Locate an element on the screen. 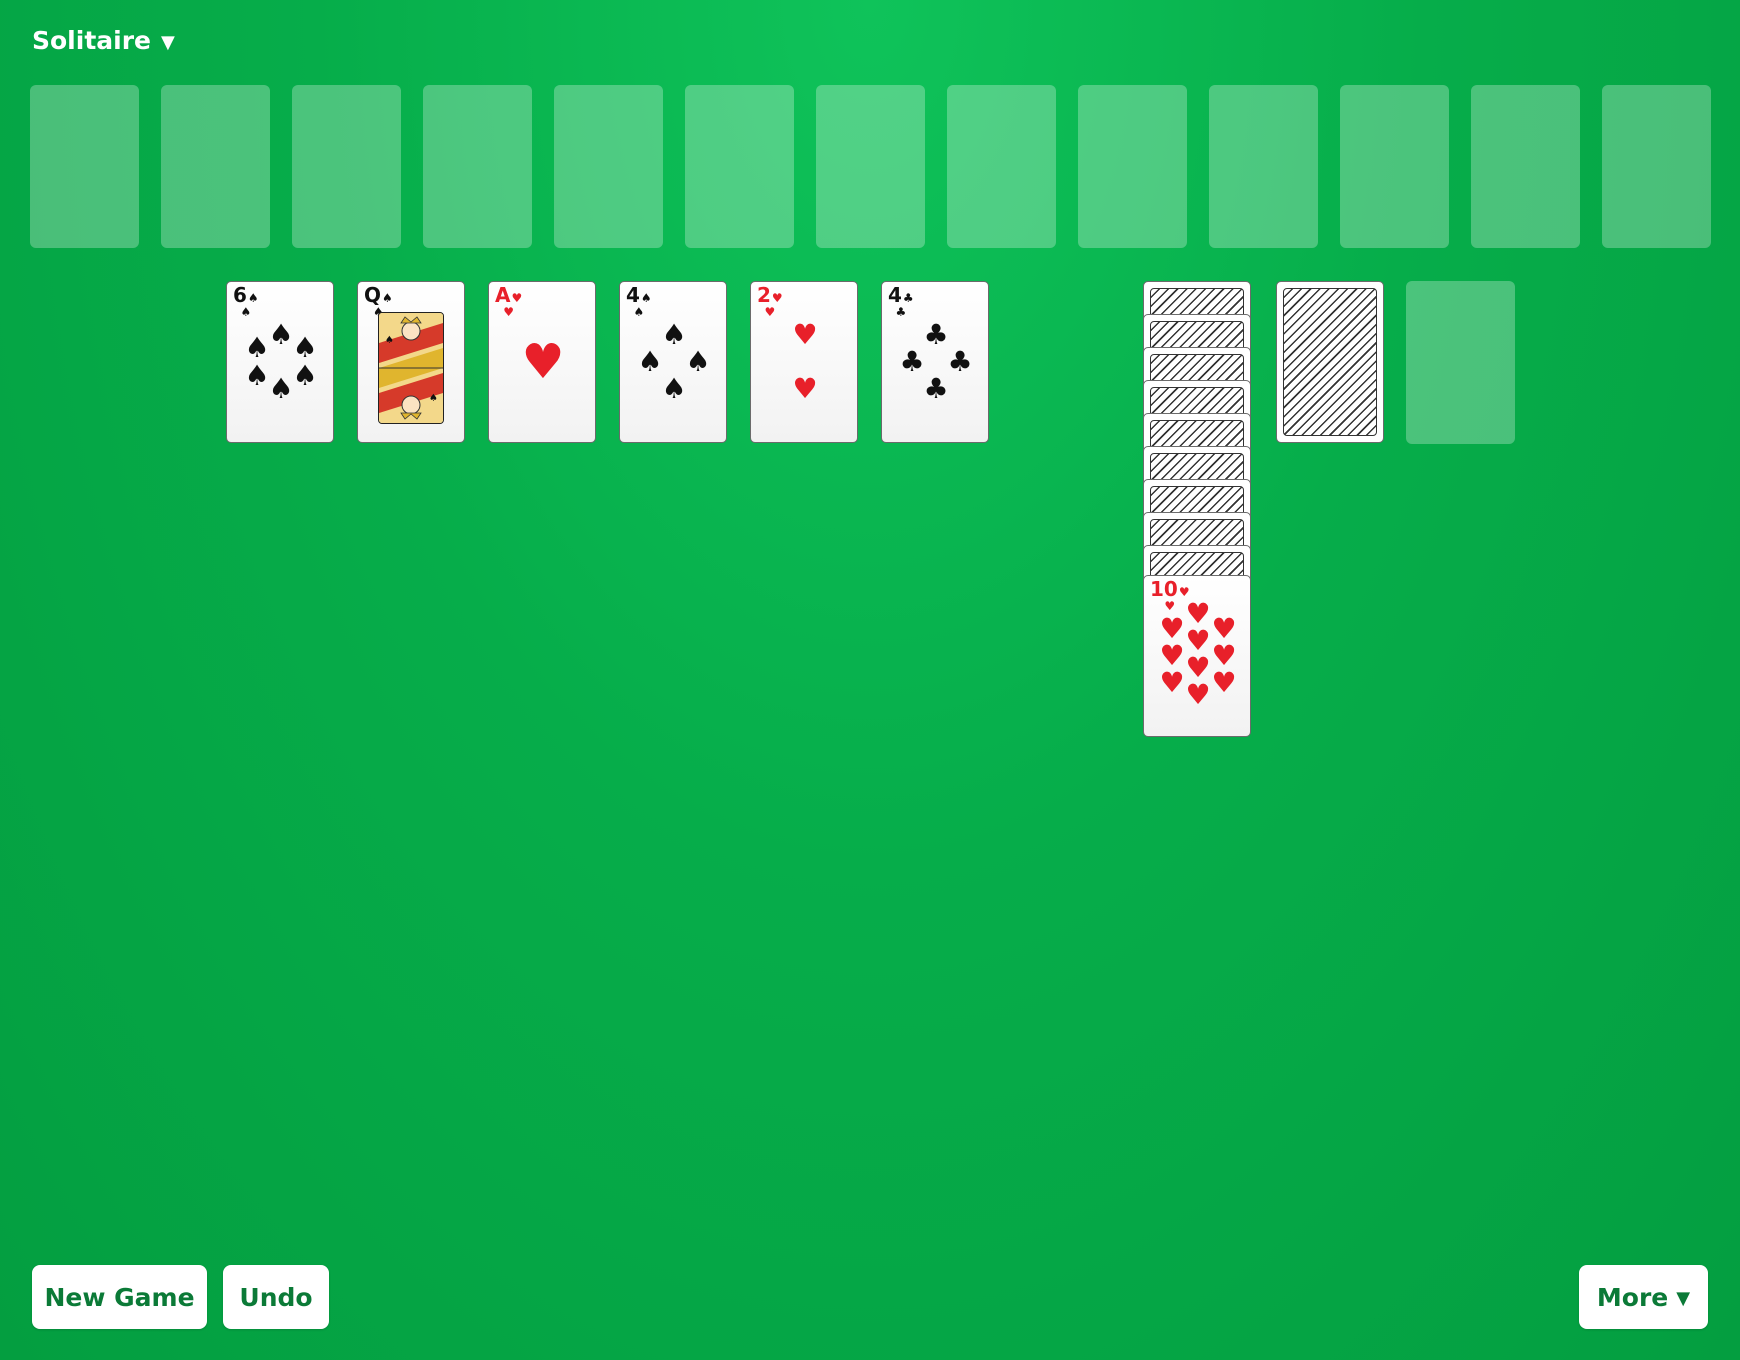  card-rank: 6 is located at coordinates (240, 295).